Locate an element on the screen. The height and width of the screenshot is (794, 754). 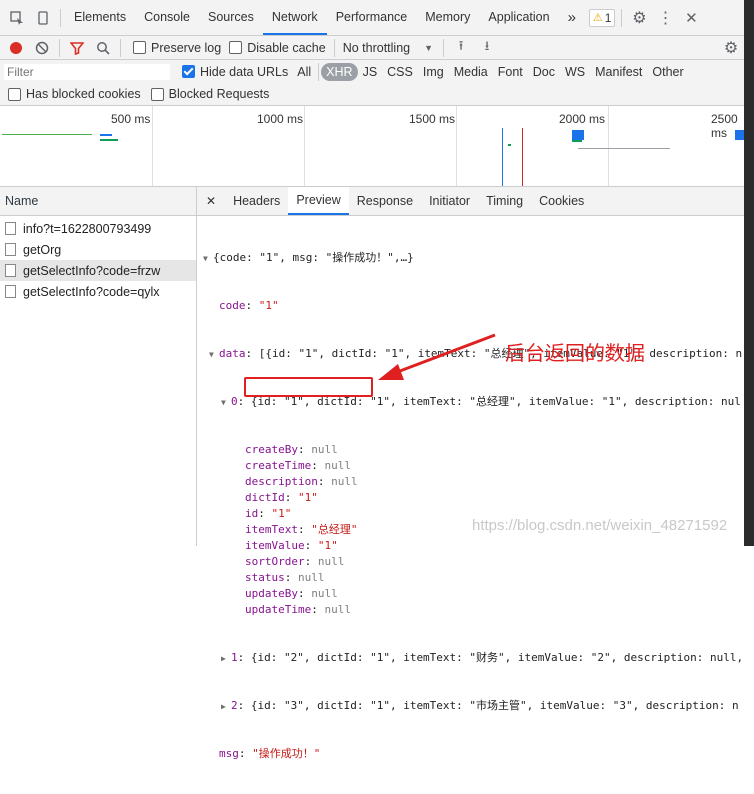
request-row: getSelectInfo?code=qylx is located at coordinates (98, 291).